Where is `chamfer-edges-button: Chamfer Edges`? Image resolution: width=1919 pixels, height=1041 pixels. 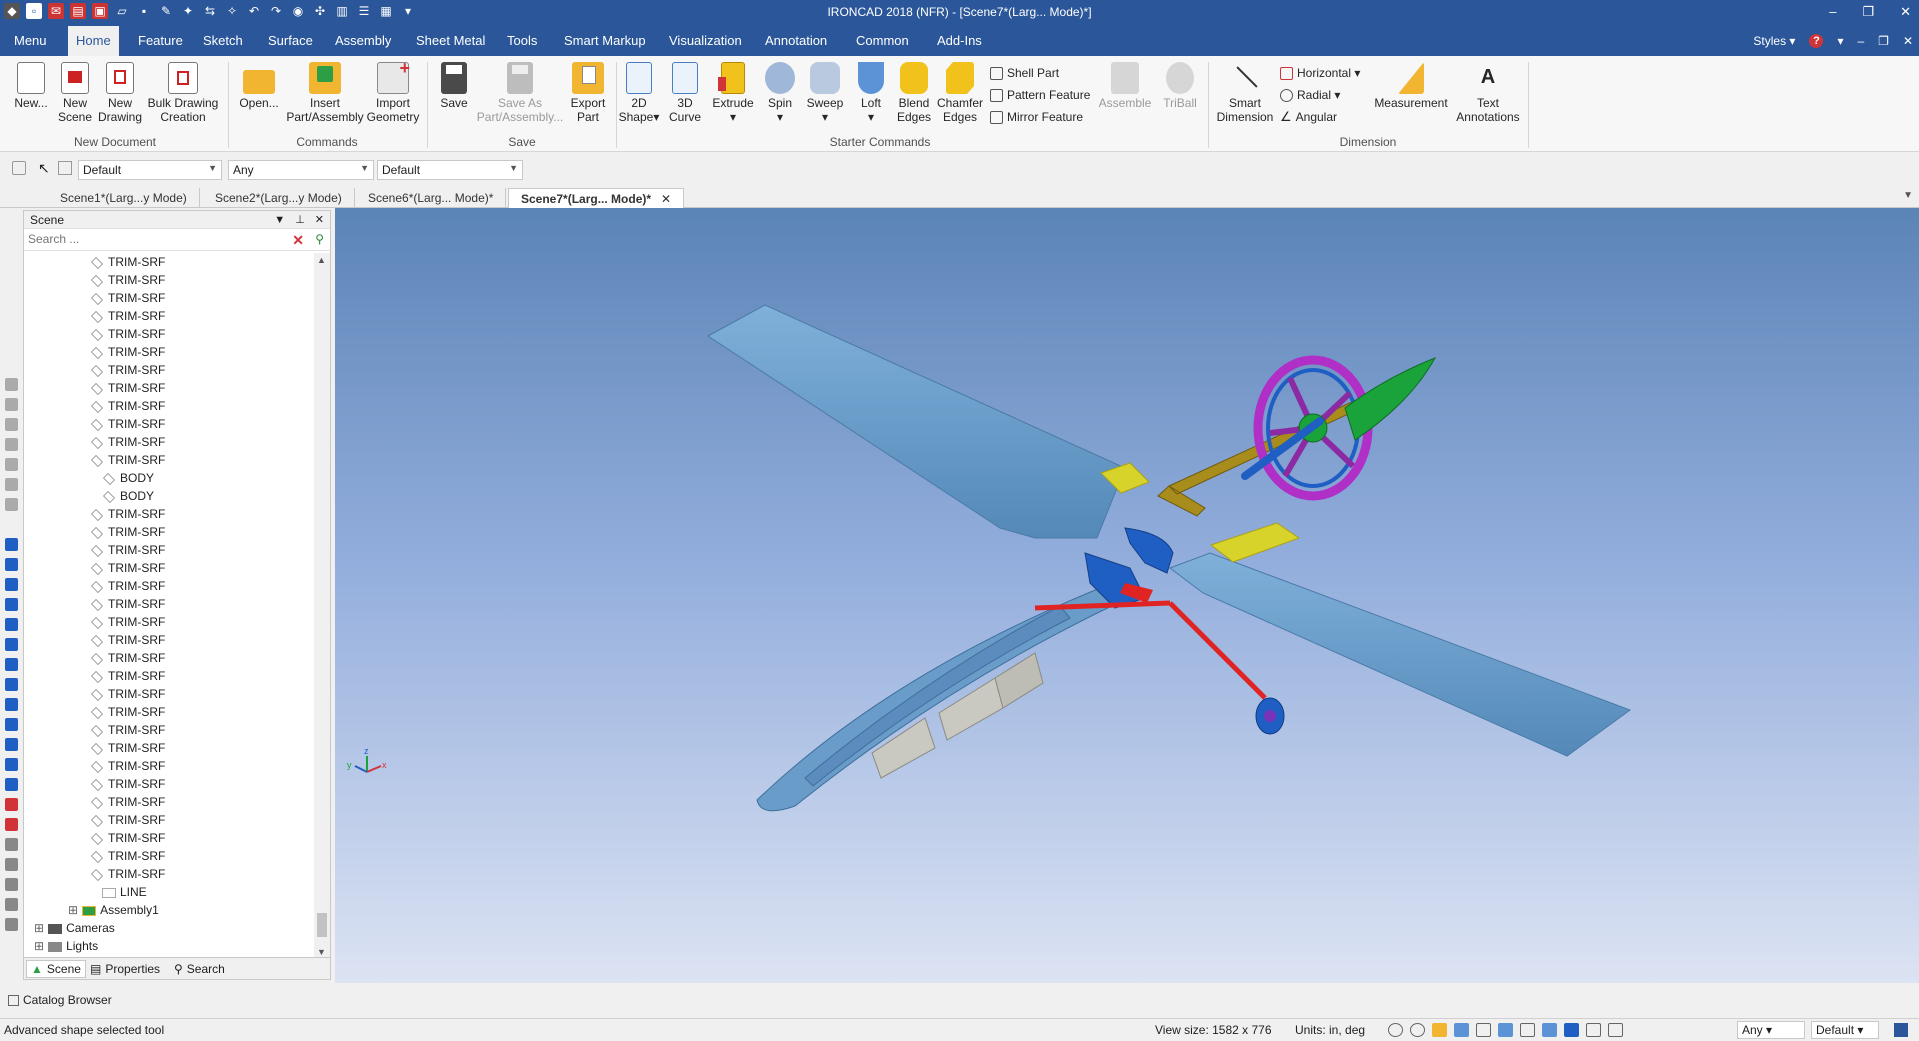
chamfer-edges-button: Chamfer Edges is located at coordinates (960, 99).